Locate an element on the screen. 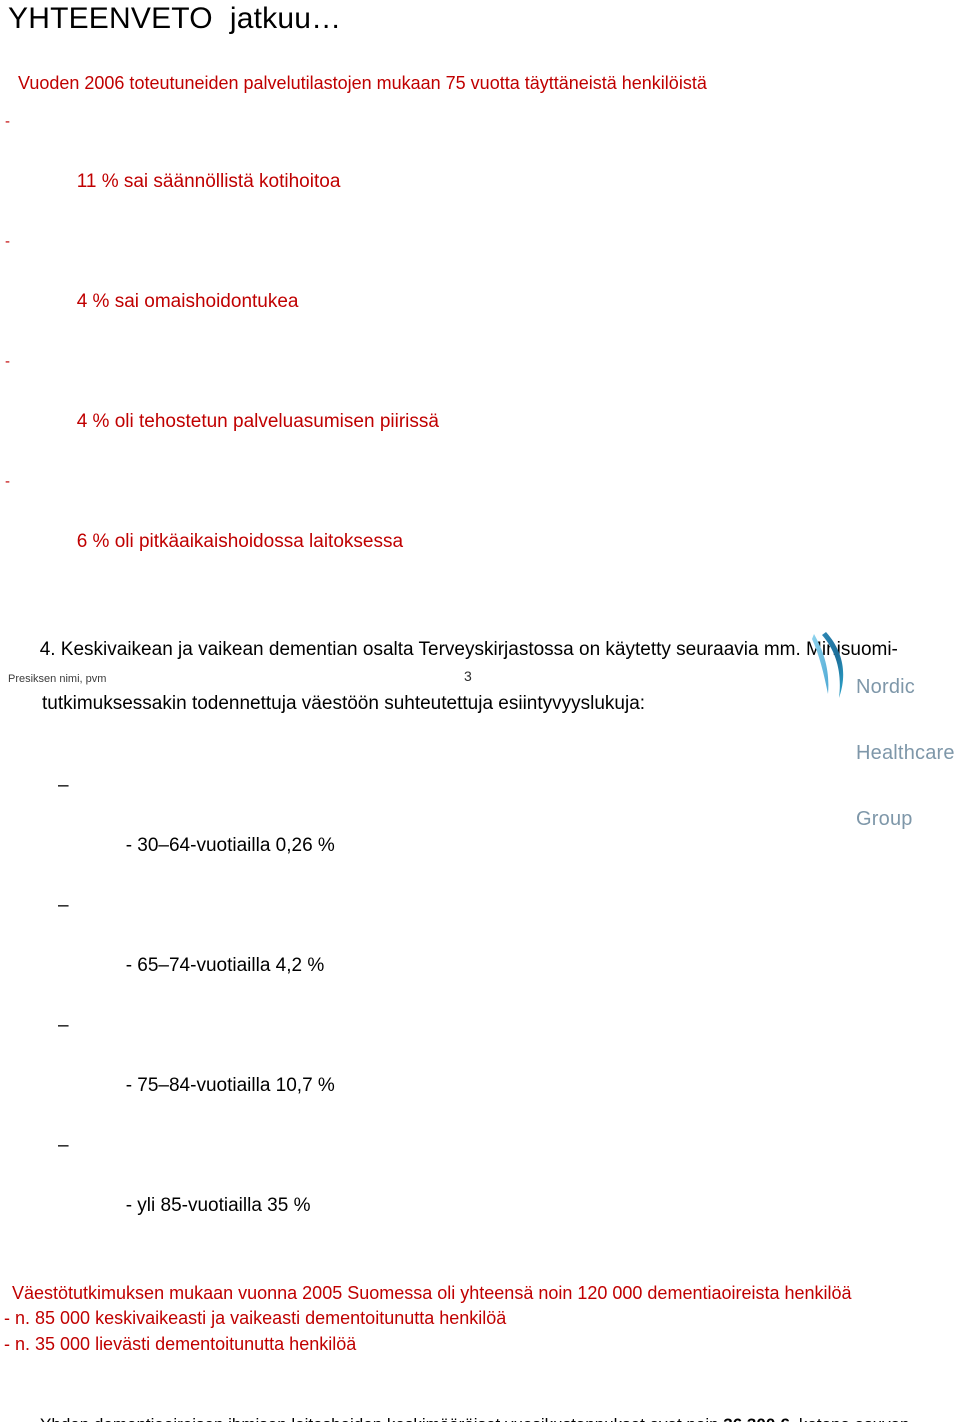  swoosh-logo-icon is located at coordinates (828, 665).